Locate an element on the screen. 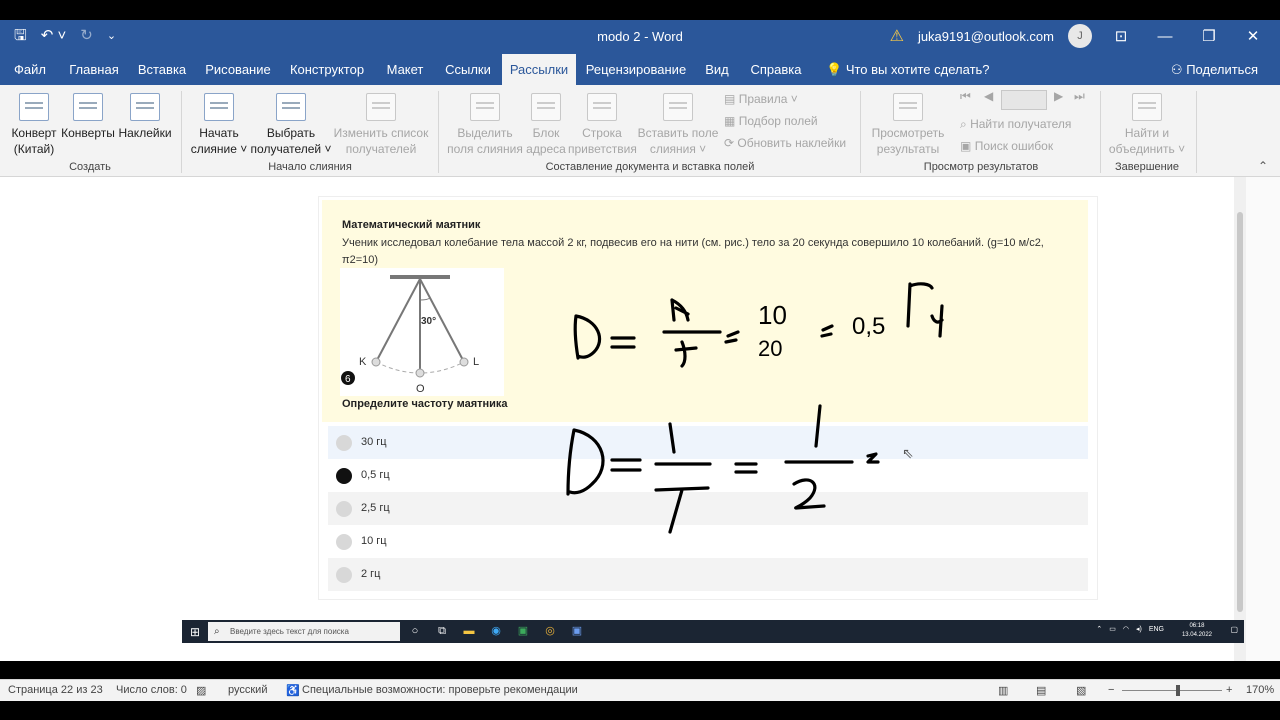 This screenshot has width=1280, height=720. zoom-slider-knob is located at coordinates (1178, 690).